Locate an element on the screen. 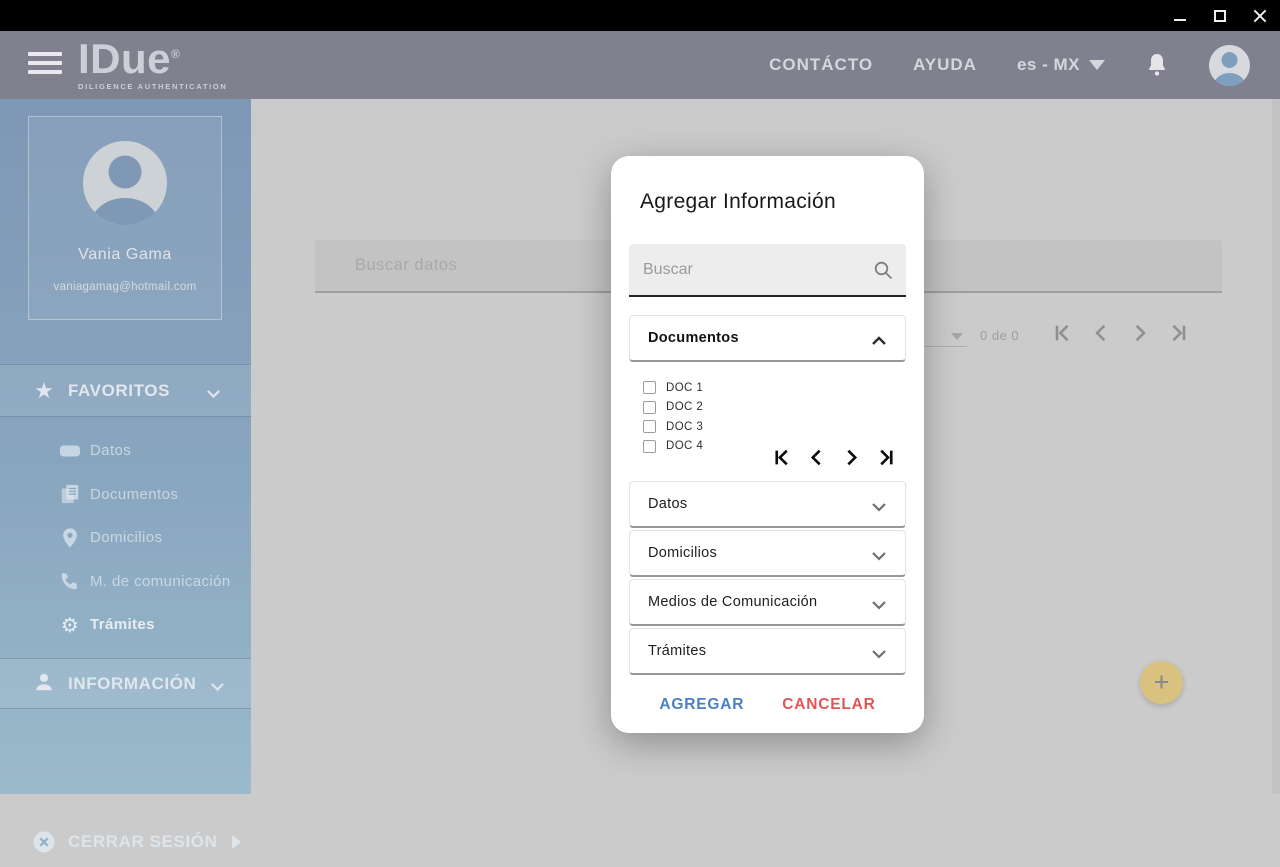 This screenshot has height=867, width=1280. nav-help-link: AYUDA is located at coordinates (945, 65).